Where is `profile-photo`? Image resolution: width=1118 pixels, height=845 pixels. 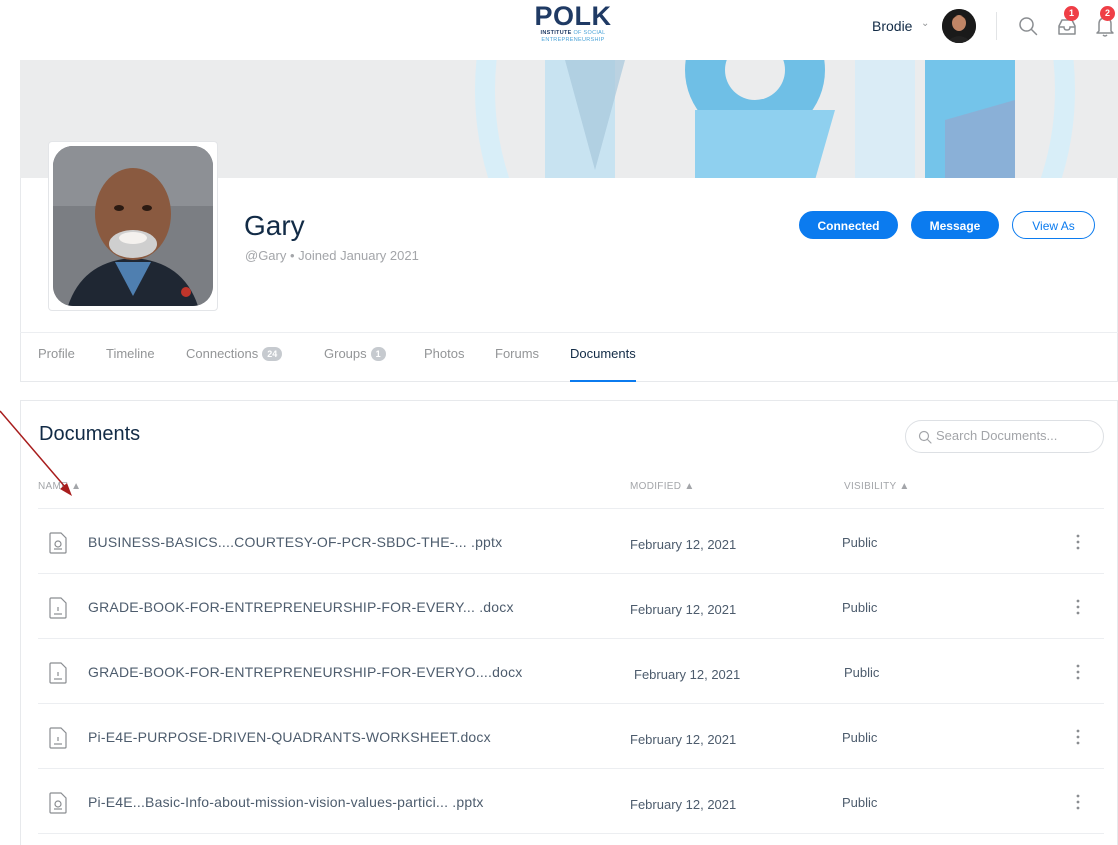 profile-photo is located at coordinates (133, 226).